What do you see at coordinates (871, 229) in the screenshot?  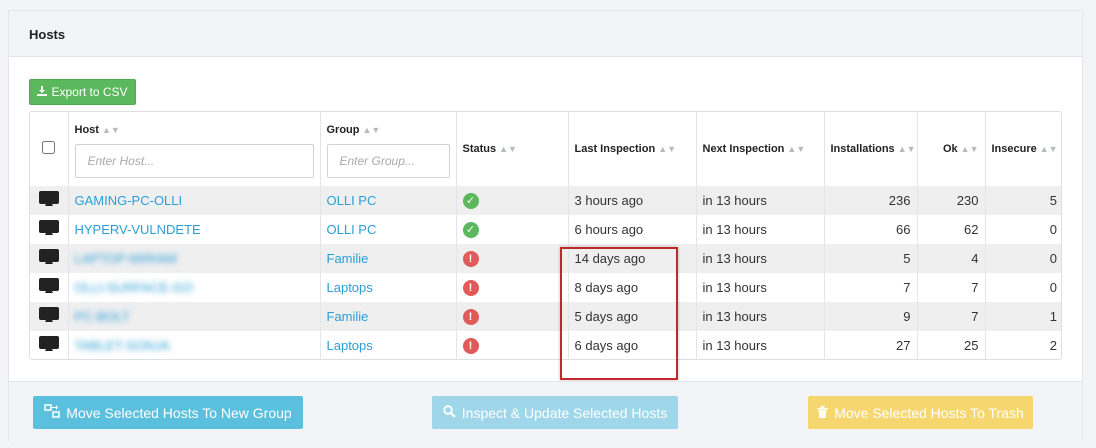 I see `installations-cell: 66` at bounding box center [871, 229].